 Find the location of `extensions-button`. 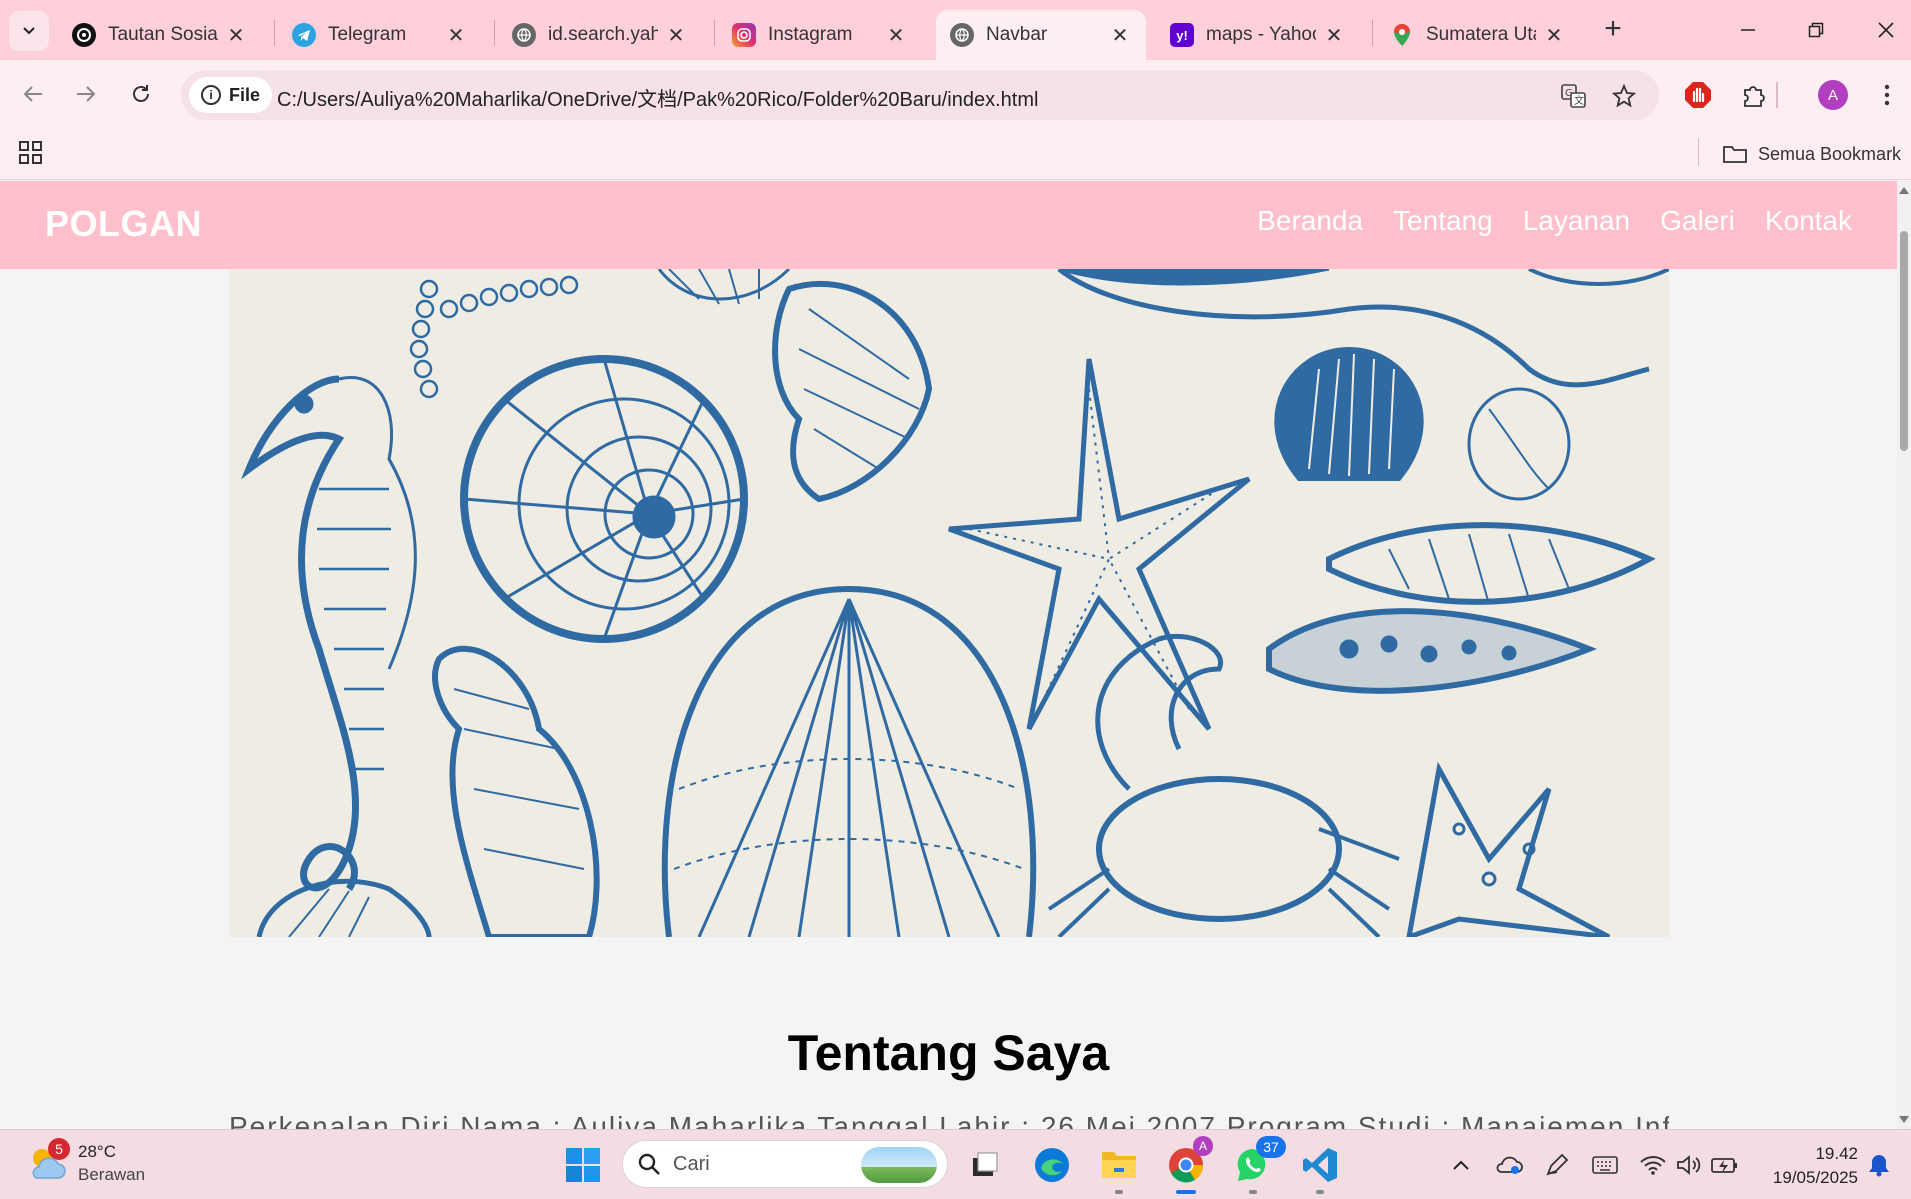

extensions-button is located at coordinates (1754, 95).